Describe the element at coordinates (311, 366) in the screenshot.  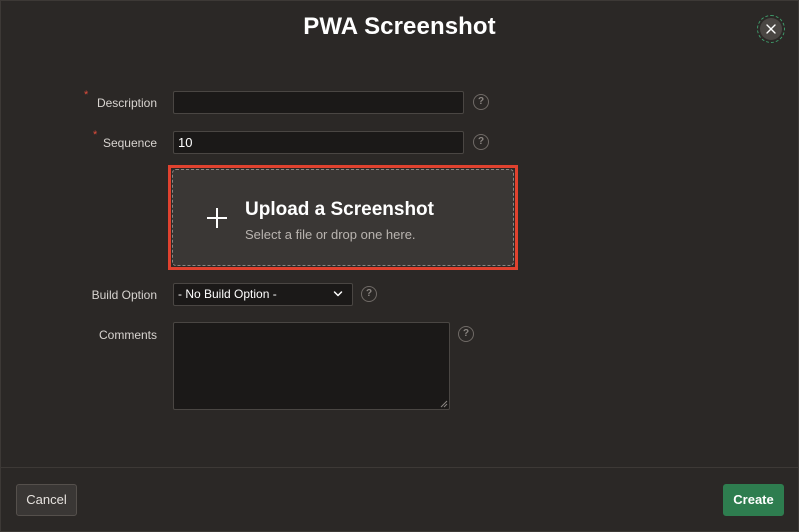
I see `comments-textarea` at that location.